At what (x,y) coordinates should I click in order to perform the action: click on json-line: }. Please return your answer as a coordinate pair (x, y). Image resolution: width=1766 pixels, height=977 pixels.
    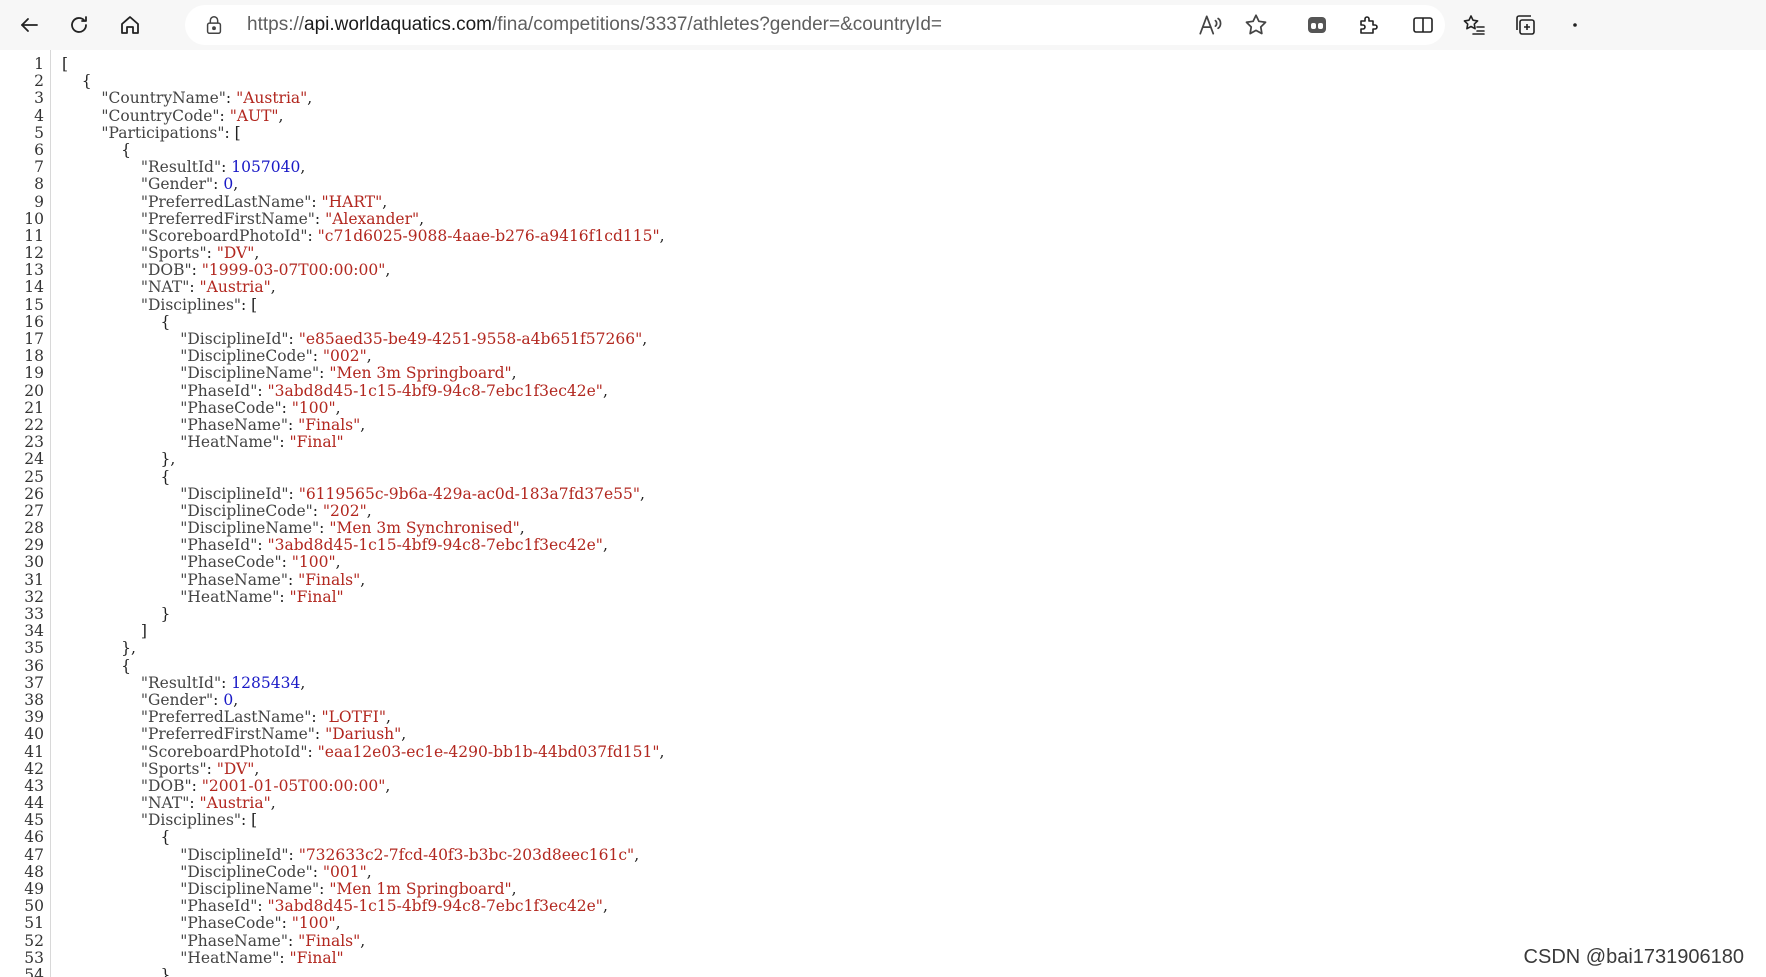
    Looking at the image, I should click on (914, 614).